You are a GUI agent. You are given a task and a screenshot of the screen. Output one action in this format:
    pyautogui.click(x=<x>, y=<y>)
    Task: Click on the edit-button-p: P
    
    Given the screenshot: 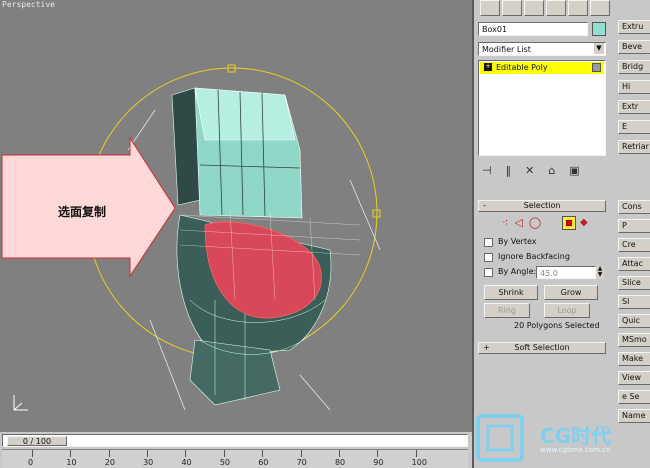 What is the action you would take?
    pyautogui.click(x=634, y=226)
    